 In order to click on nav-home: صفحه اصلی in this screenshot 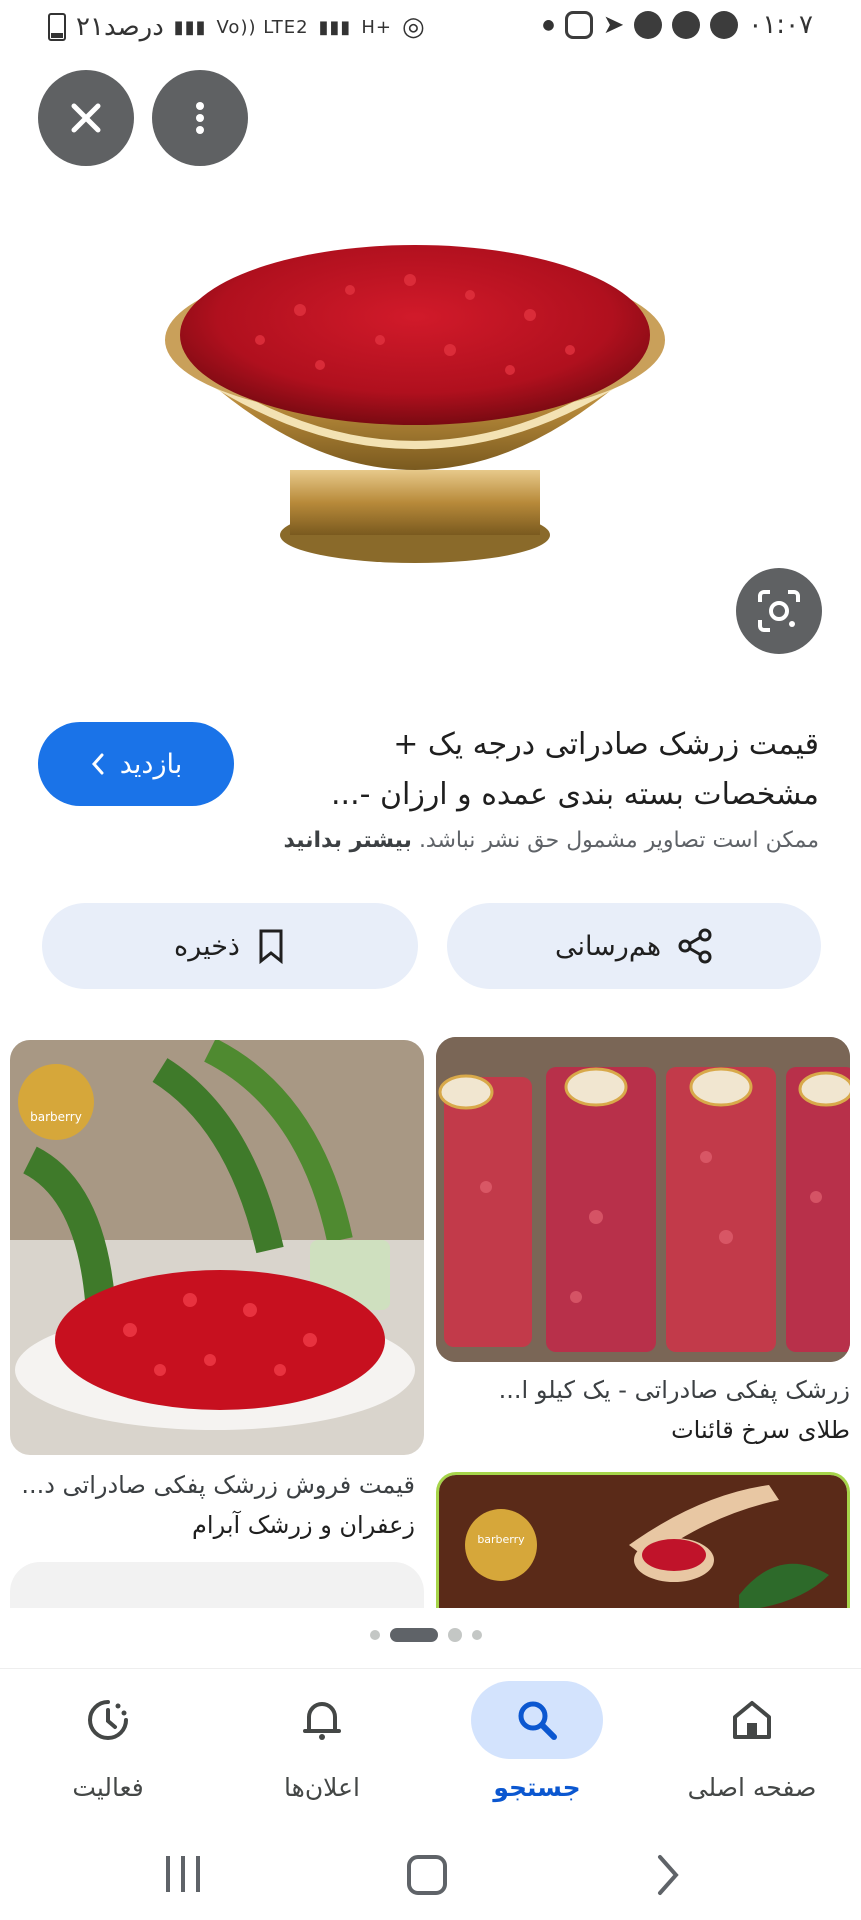, I will do `click(752, 1741)`.